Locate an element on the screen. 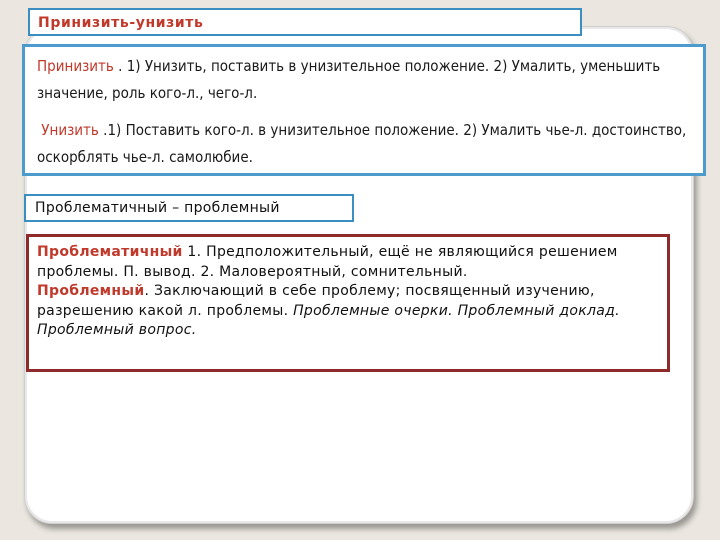 The image size is (720, 540). term-problemny: Проблемный is located at coordinates (91, 291).